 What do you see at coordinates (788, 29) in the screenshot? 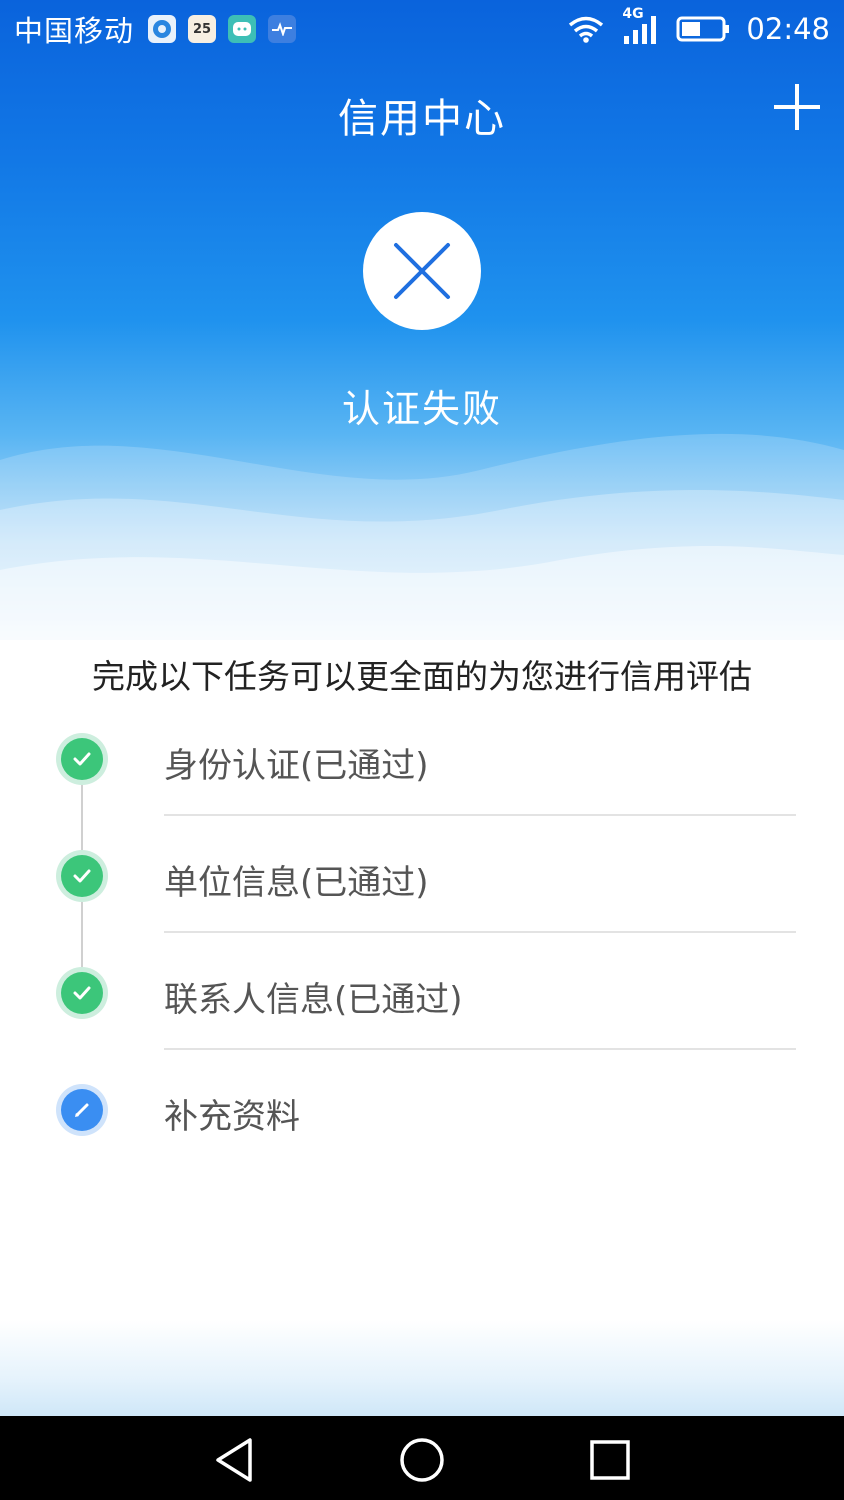
I see `clock: 02:48` at bounding box center [788, 29].